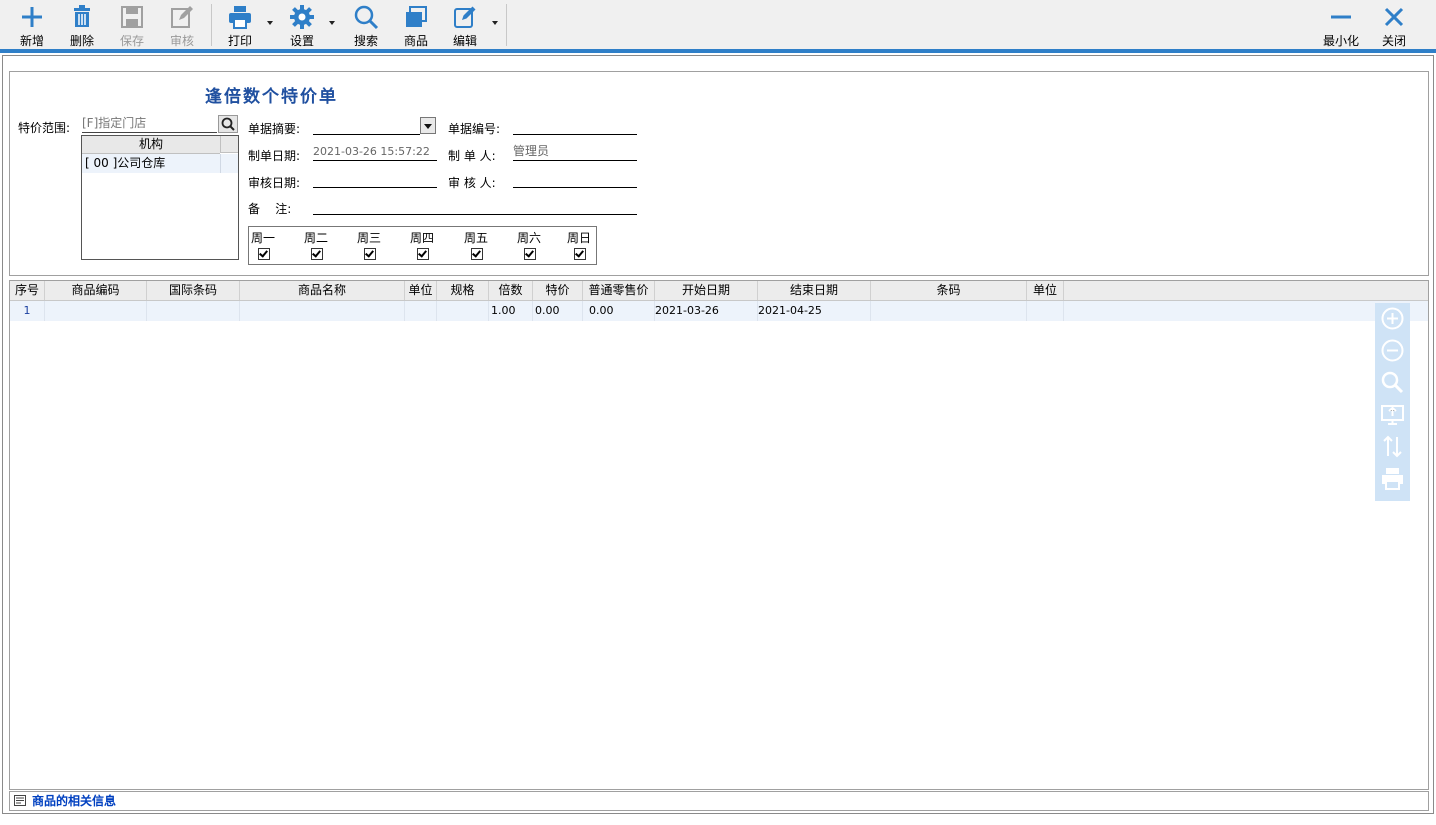 The width and height of the screenshot is (1436, 825). Describe the element at coordinates (316, 238) in the screenshot. I see `weekday-label-tue: 周二` at that location.